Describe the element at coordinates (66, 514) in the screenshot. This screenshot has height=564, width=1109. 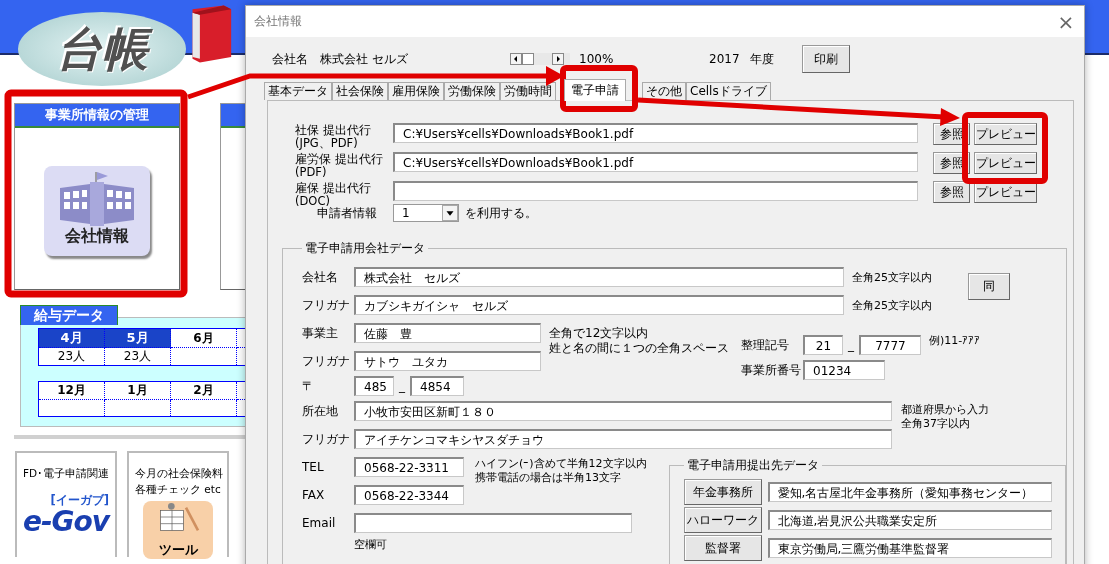
I see `egov-logo: [イーガブ] e-Gov` at that location.